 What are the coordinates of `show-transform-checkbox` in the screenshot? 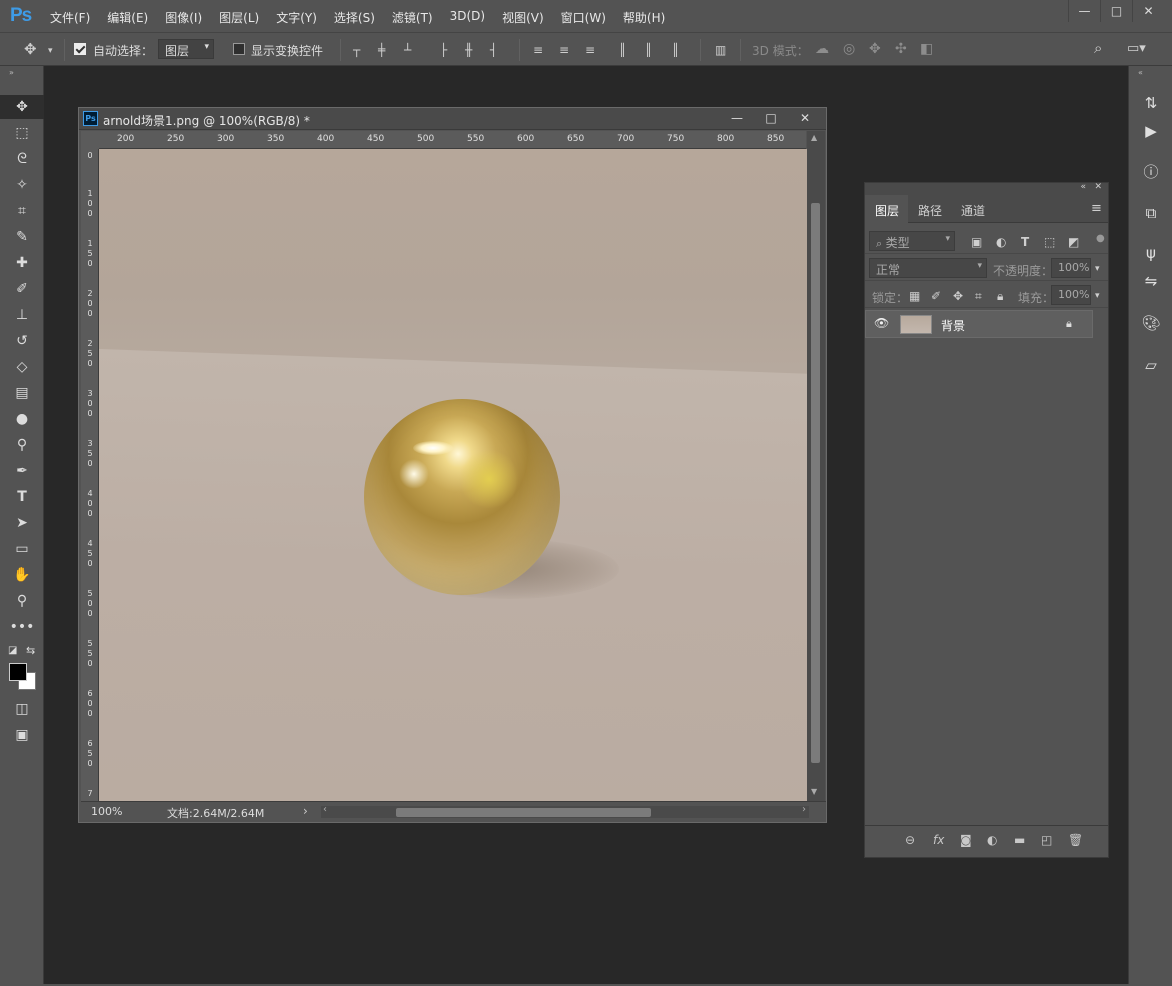 It's located at (239, 49).